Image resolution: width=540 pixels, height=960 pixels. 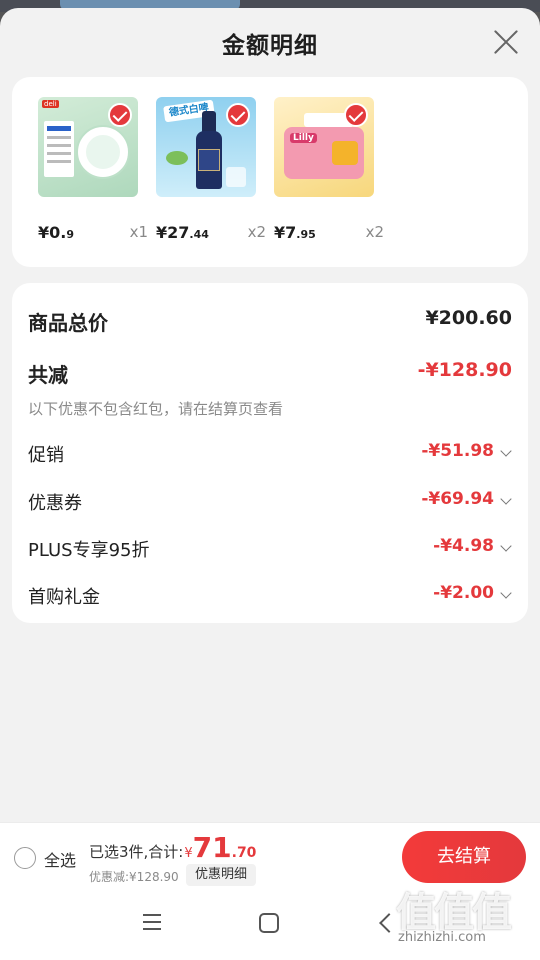 I want to click on product-thumbnail: 德式白啤, so click(x=206, y=147).